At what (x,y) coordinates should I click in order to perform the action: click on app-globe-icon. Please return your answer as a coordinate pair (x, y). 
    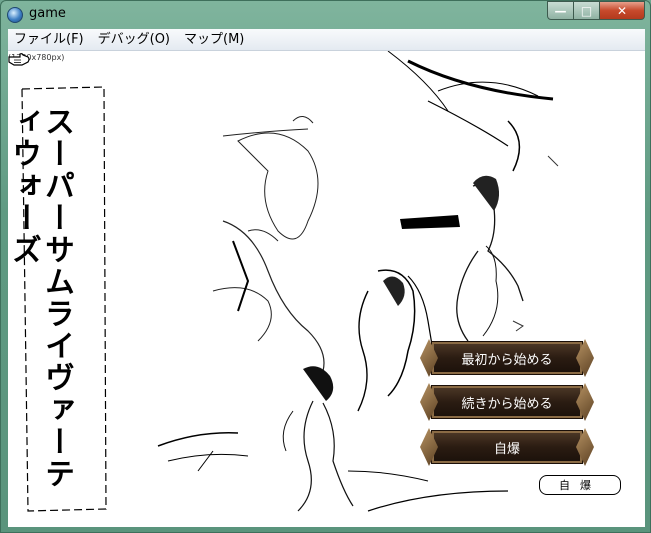
    Looking at the image, I should click on (15, 15).